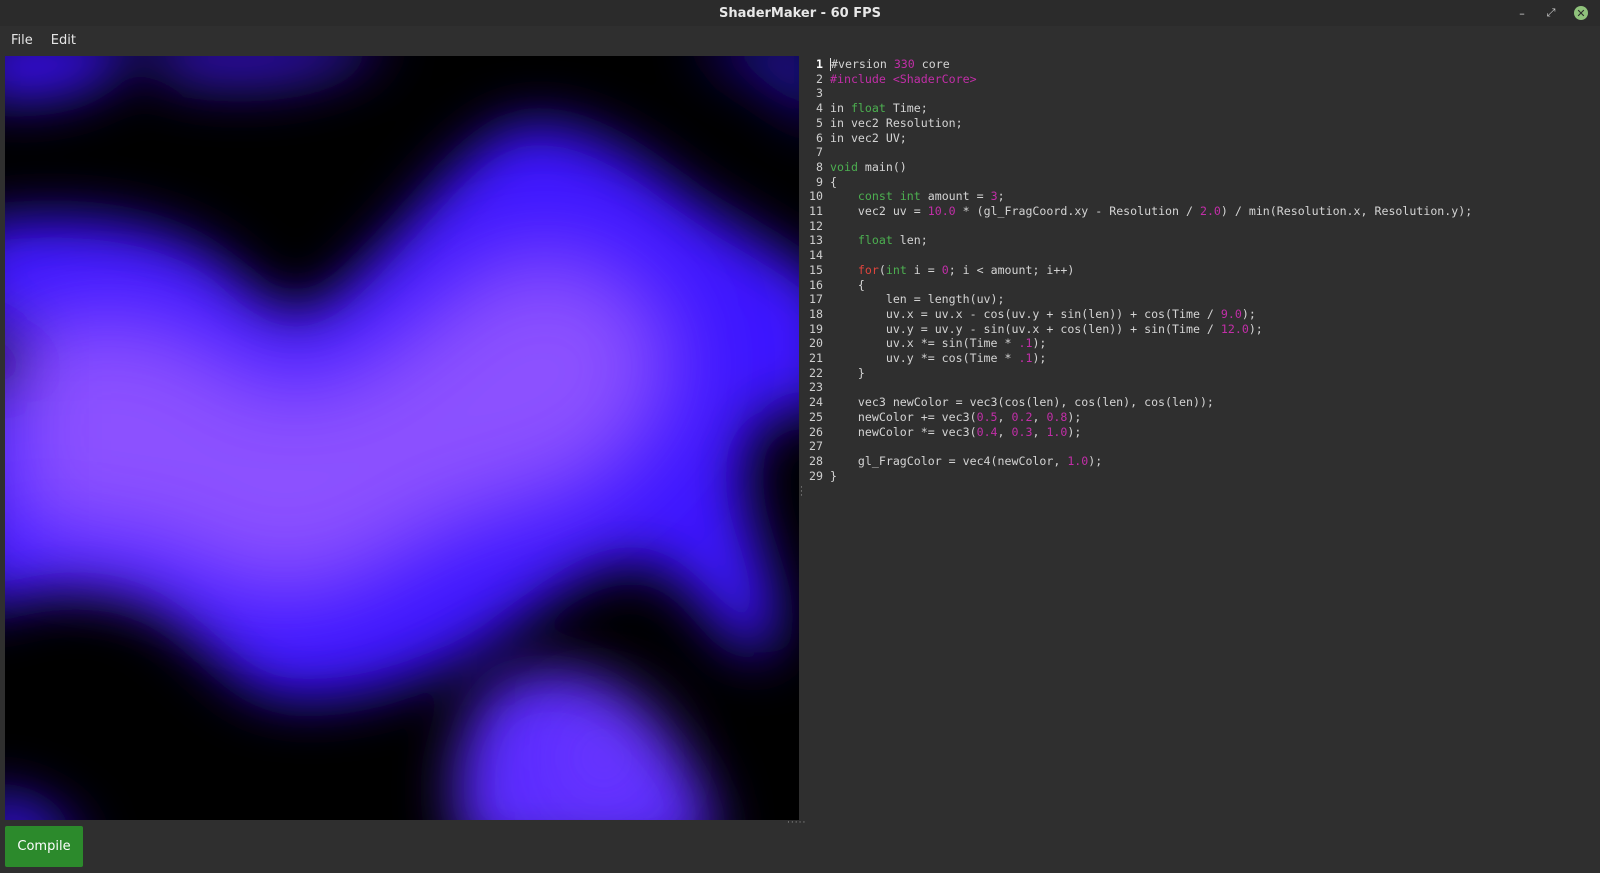 The width and height of the screenshot is (1600, 873). Describe the element at coordinates (910, 196) in the screenshot. I see `code-token: int` at that location.